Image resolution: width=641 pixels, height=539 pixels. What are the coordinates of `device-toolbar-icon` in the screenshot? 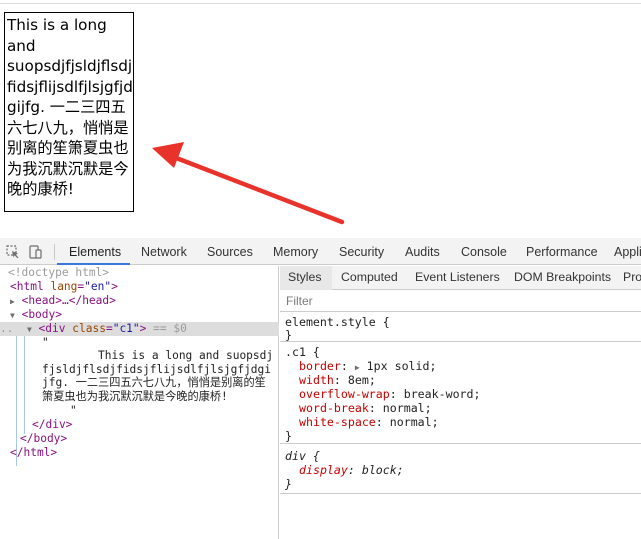 It's located at (35, 252).